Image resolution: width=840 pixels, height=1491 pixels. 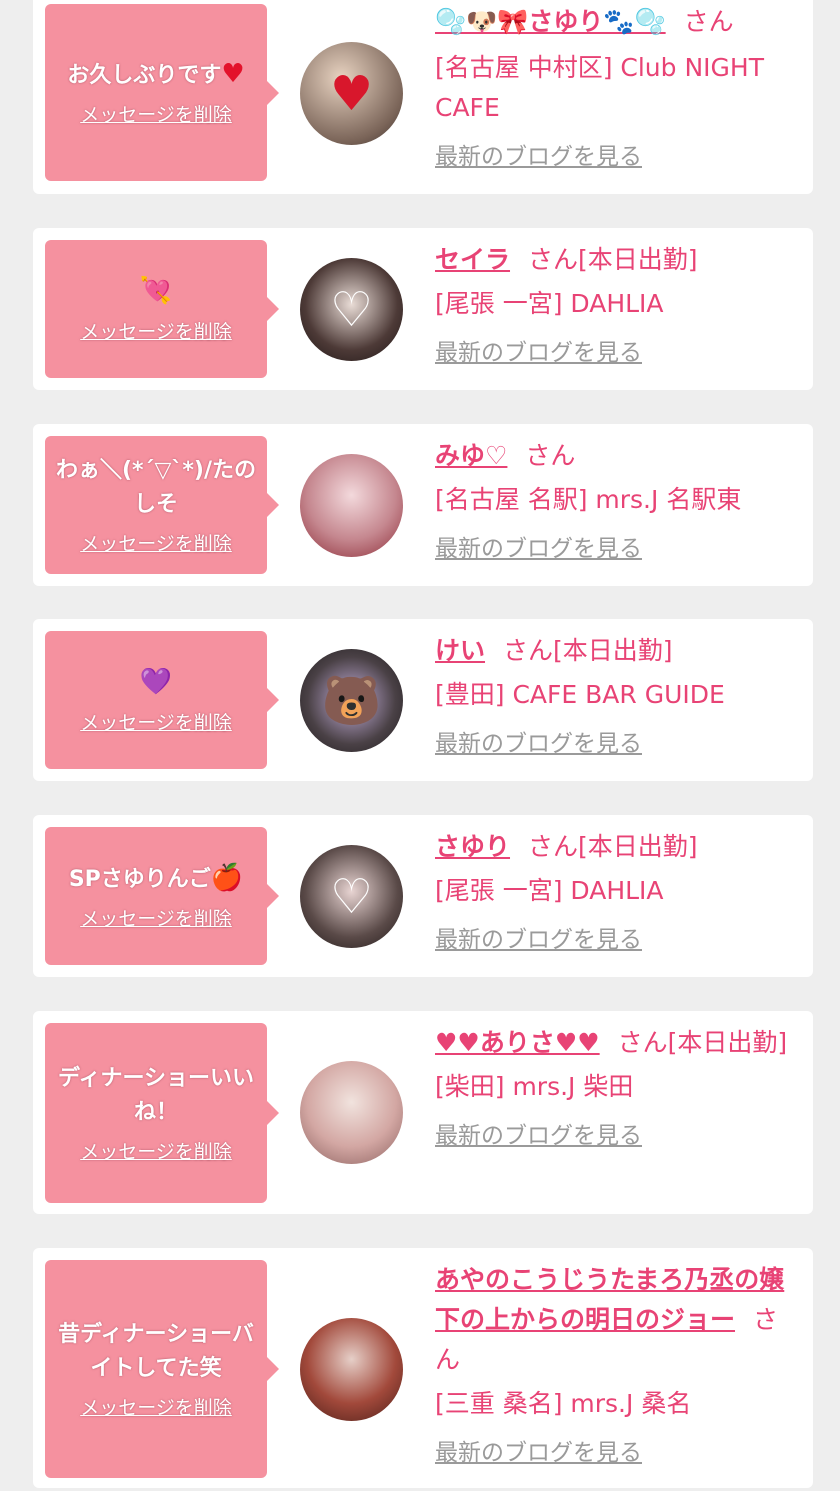 I want to click on message-bubble: わぁ＼(*´▽`*)/たのしそ メッセージを削除, so click(x=162, y=505).